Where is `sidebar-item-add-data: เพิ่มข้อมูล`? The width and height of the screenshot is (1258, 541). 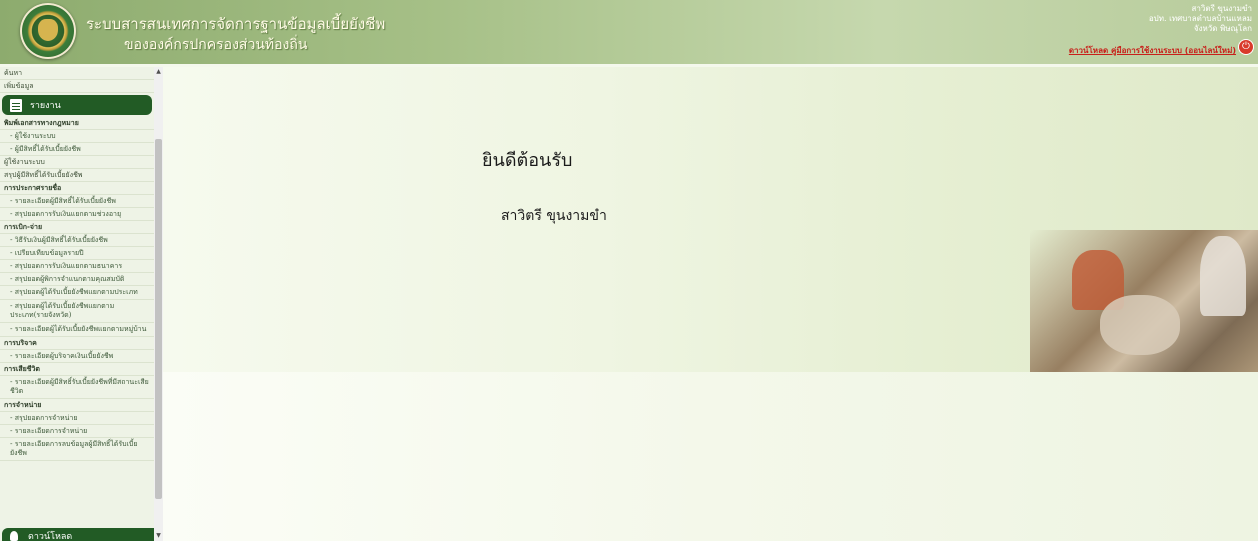
sidebar-item-add-data: เพิ่มข้อมูล is located at coordinates (77, 86).